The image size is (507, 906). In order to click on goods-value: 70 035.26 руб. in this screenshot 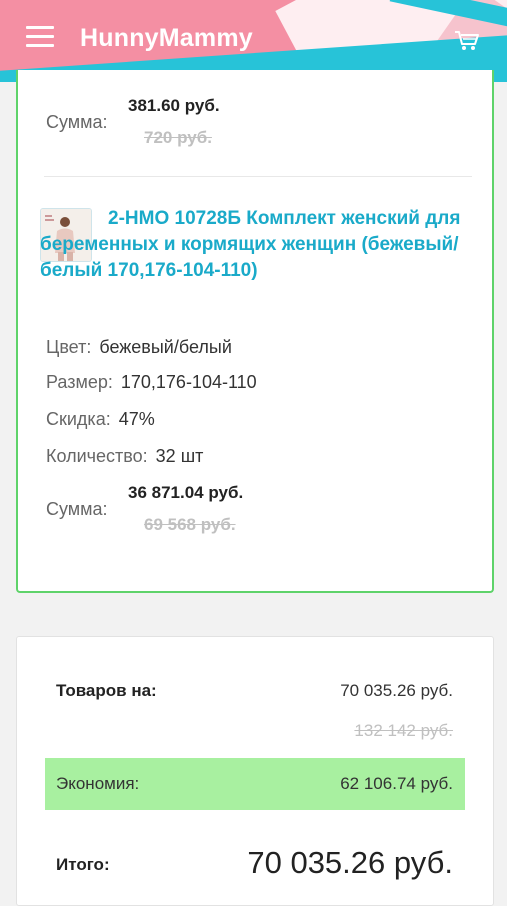, I will do `click(396, 690)`.